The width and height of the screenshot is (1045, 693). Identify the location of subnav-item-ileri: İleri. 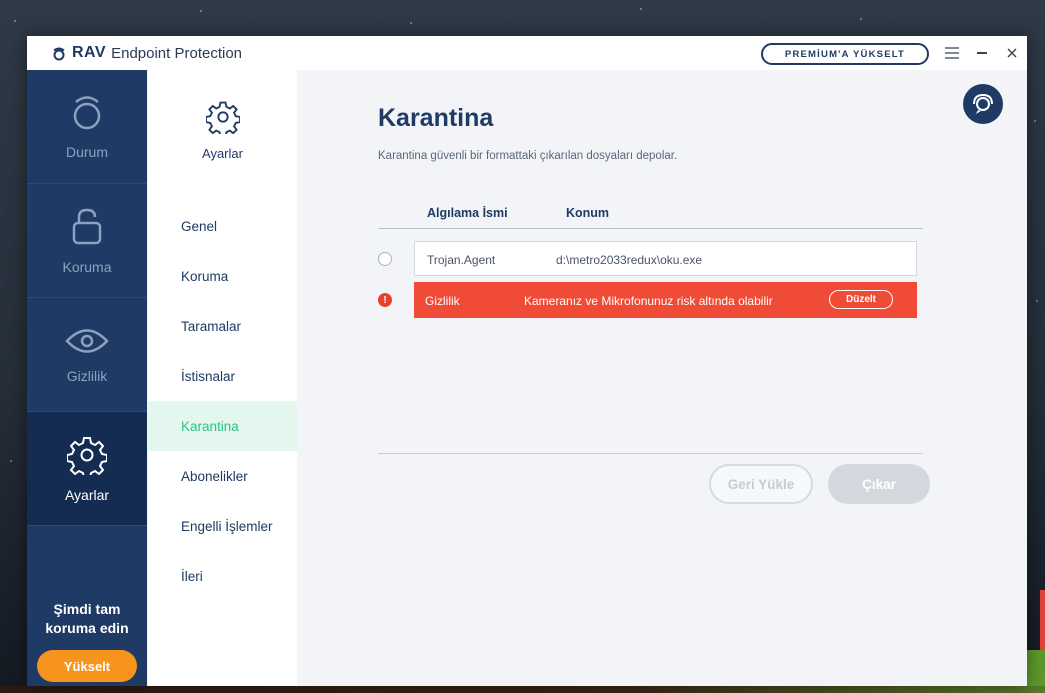
(222, 576).